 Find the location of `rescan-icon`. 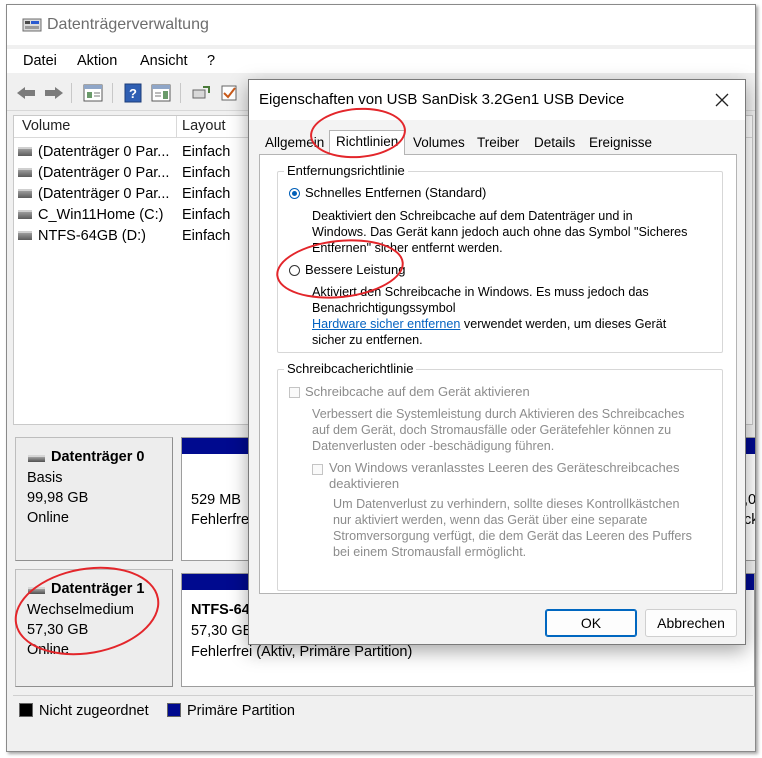

rescan-icon is located at coordinates (201, 93).